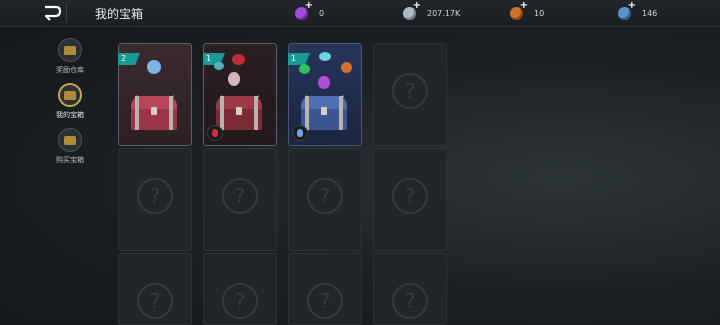  What do you see at coordinates (539, 13) in the screenshot?
I see `currency-value: 10` at bounding box center [539, 13].